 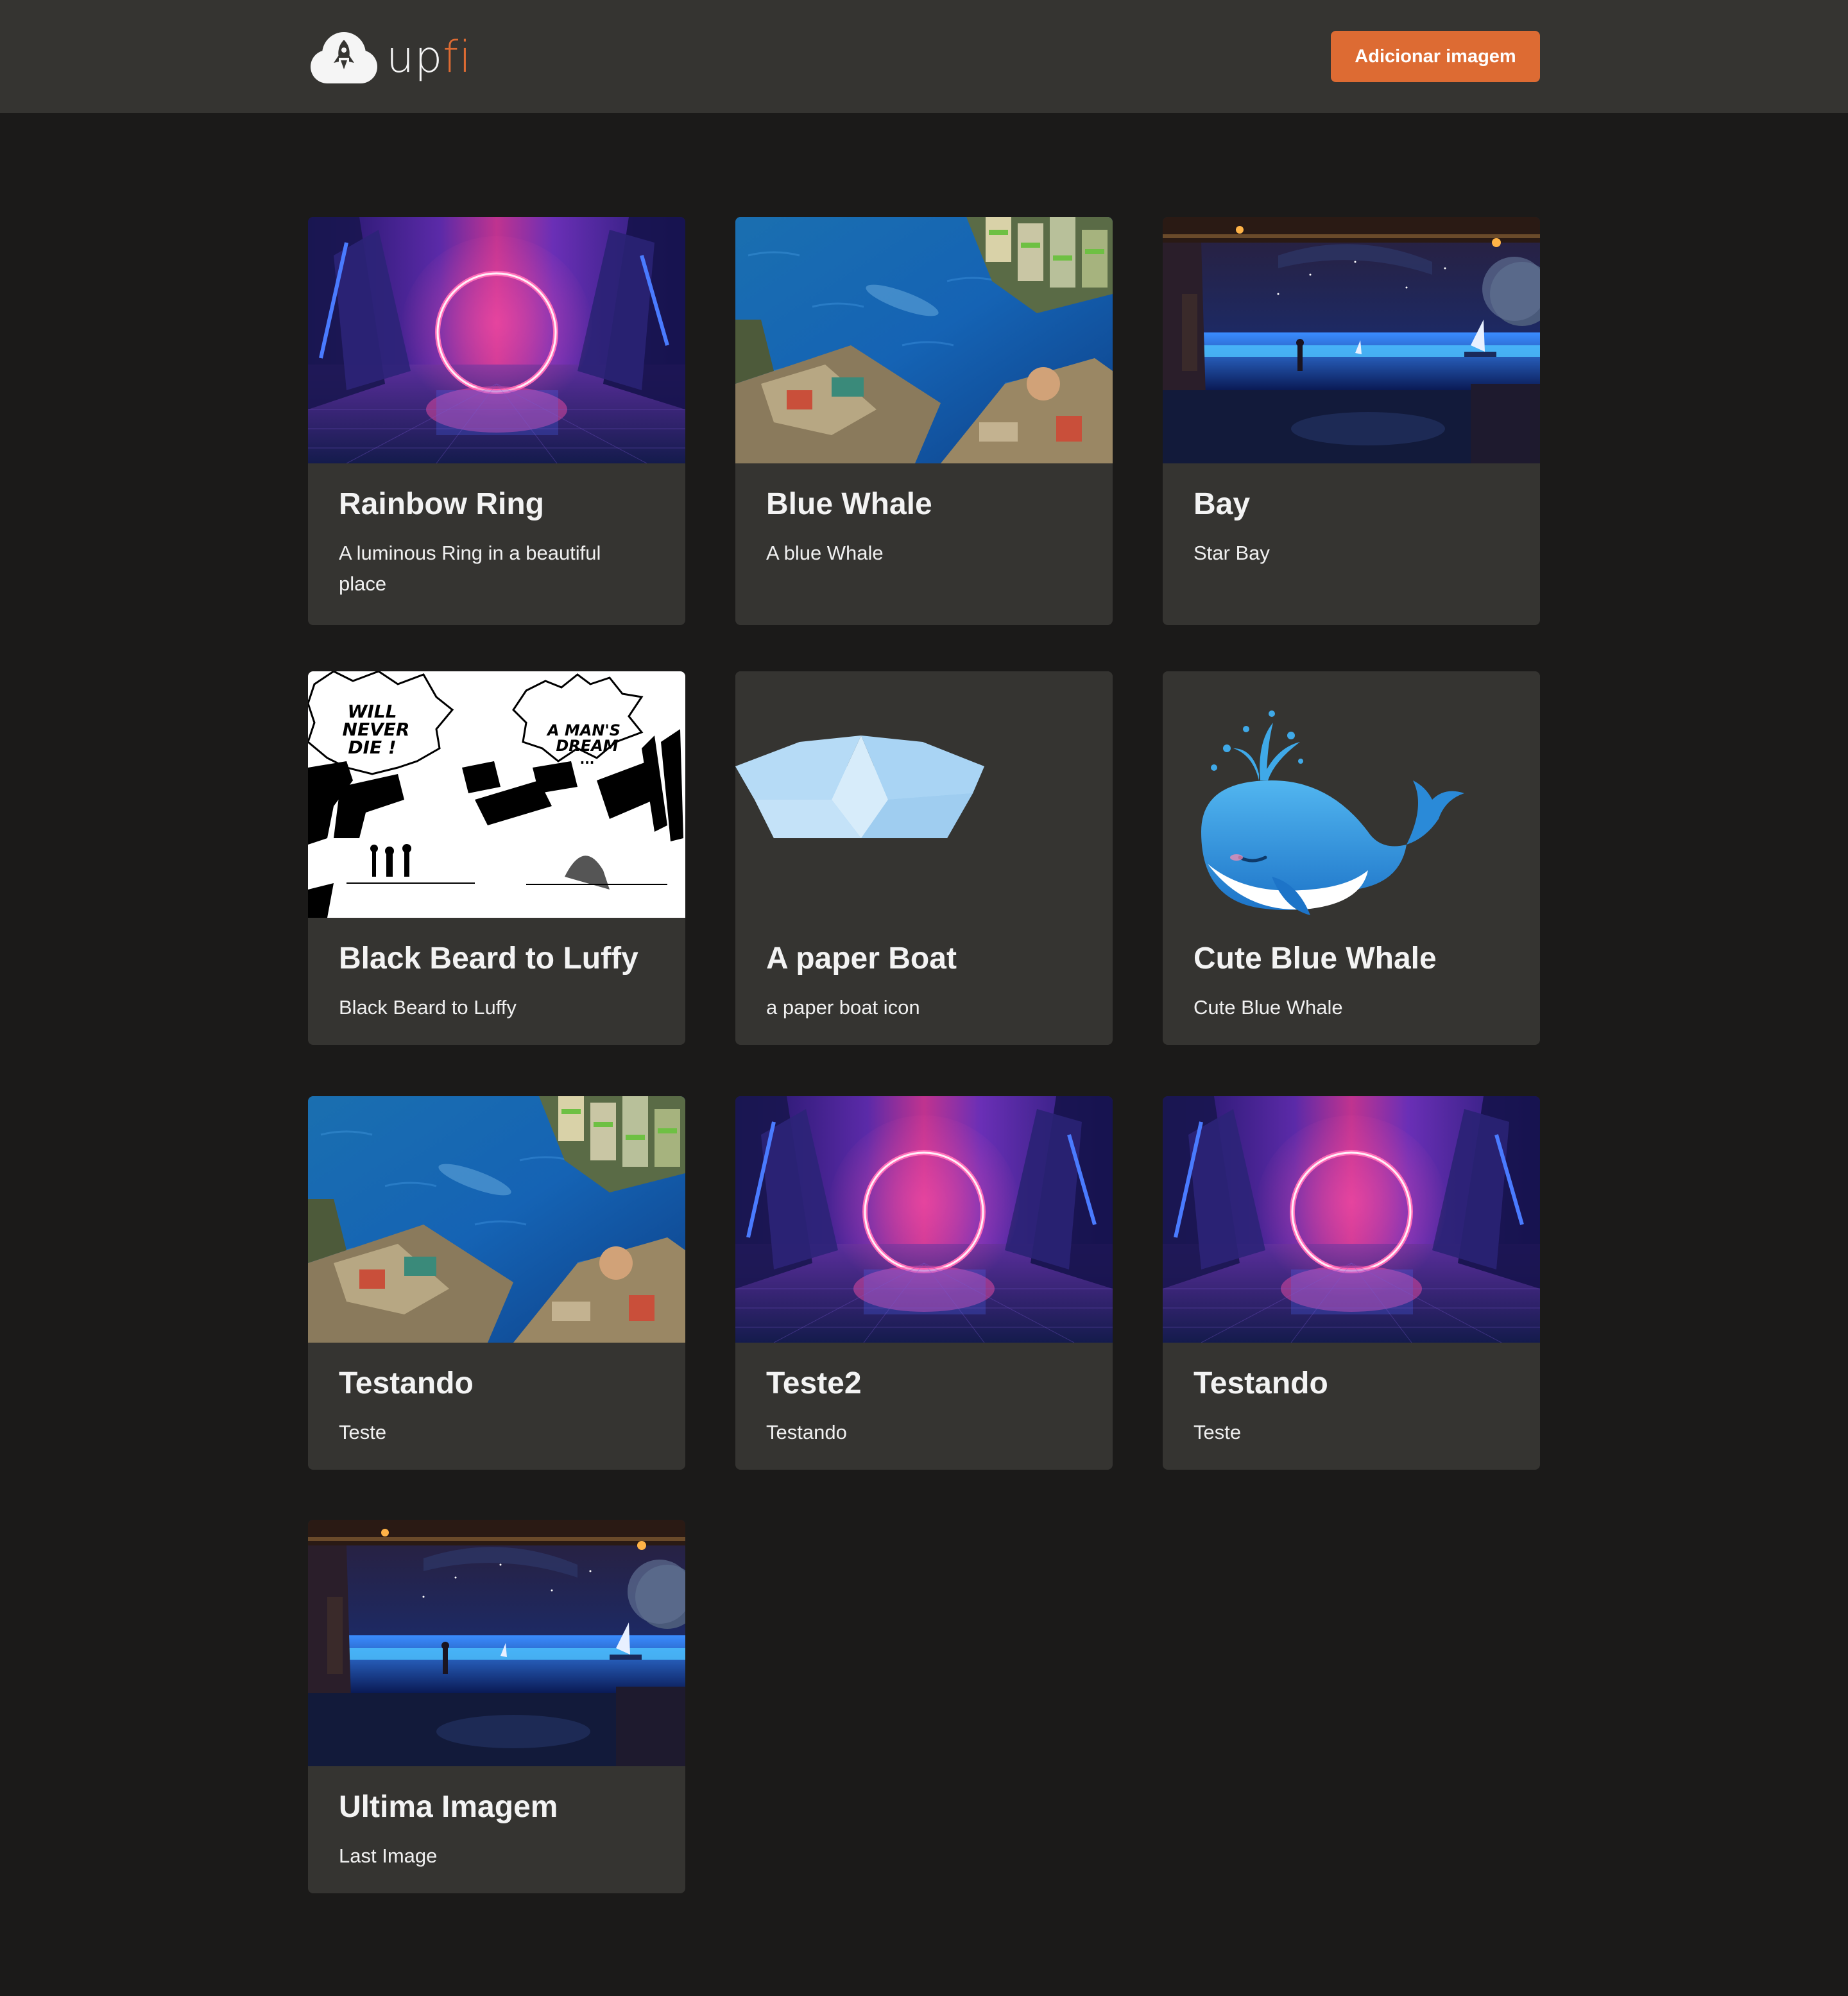 I want to click on card-description: a paper boat icon, so click(x=843, y=1007).